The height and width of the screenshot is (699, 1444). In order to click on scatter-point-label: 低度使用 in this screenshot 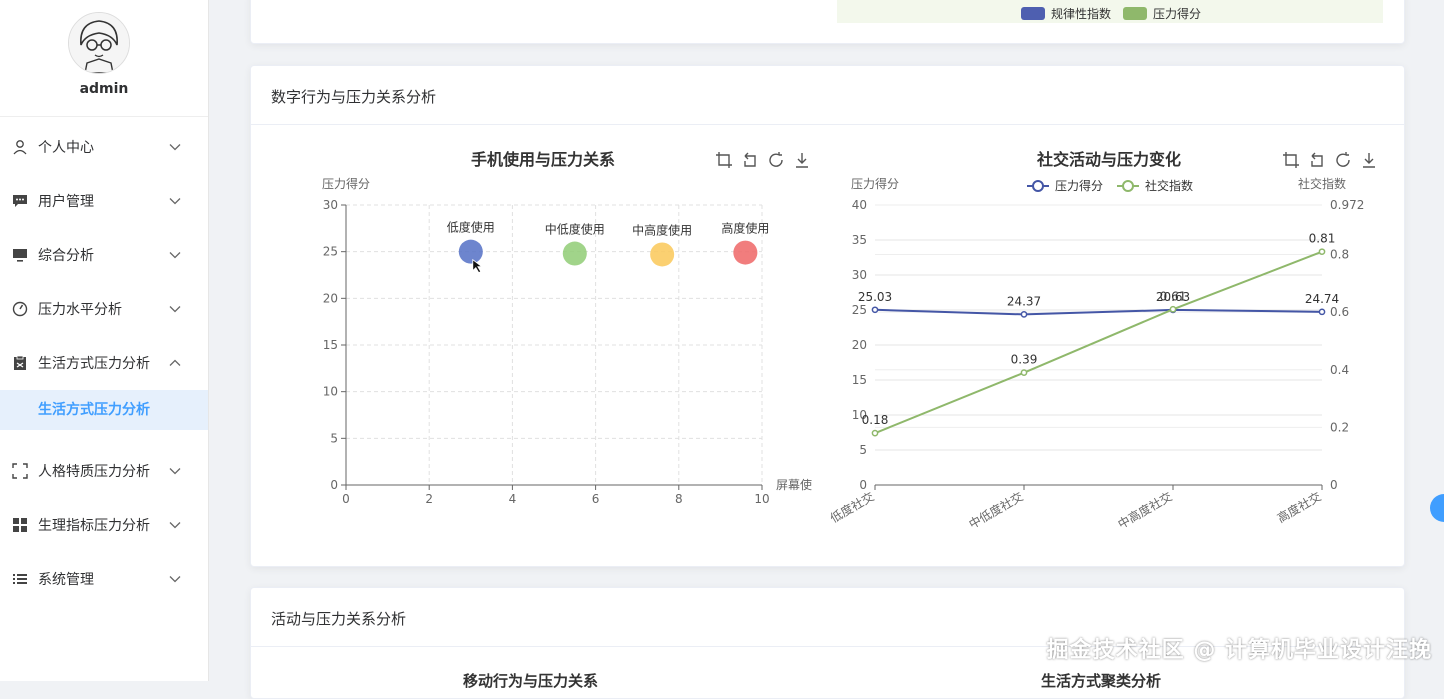, I will do `click(471, 227)`.